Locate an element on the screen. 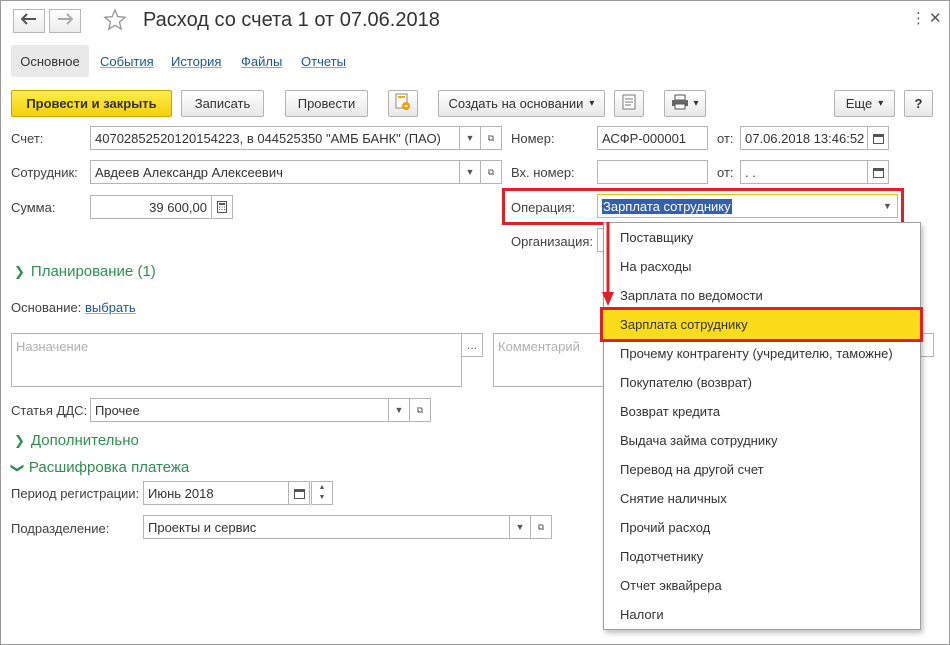 This screenshot has width=950, height=645. incoming-number-label: Вх. номер: is located at coordinates (543, 172).